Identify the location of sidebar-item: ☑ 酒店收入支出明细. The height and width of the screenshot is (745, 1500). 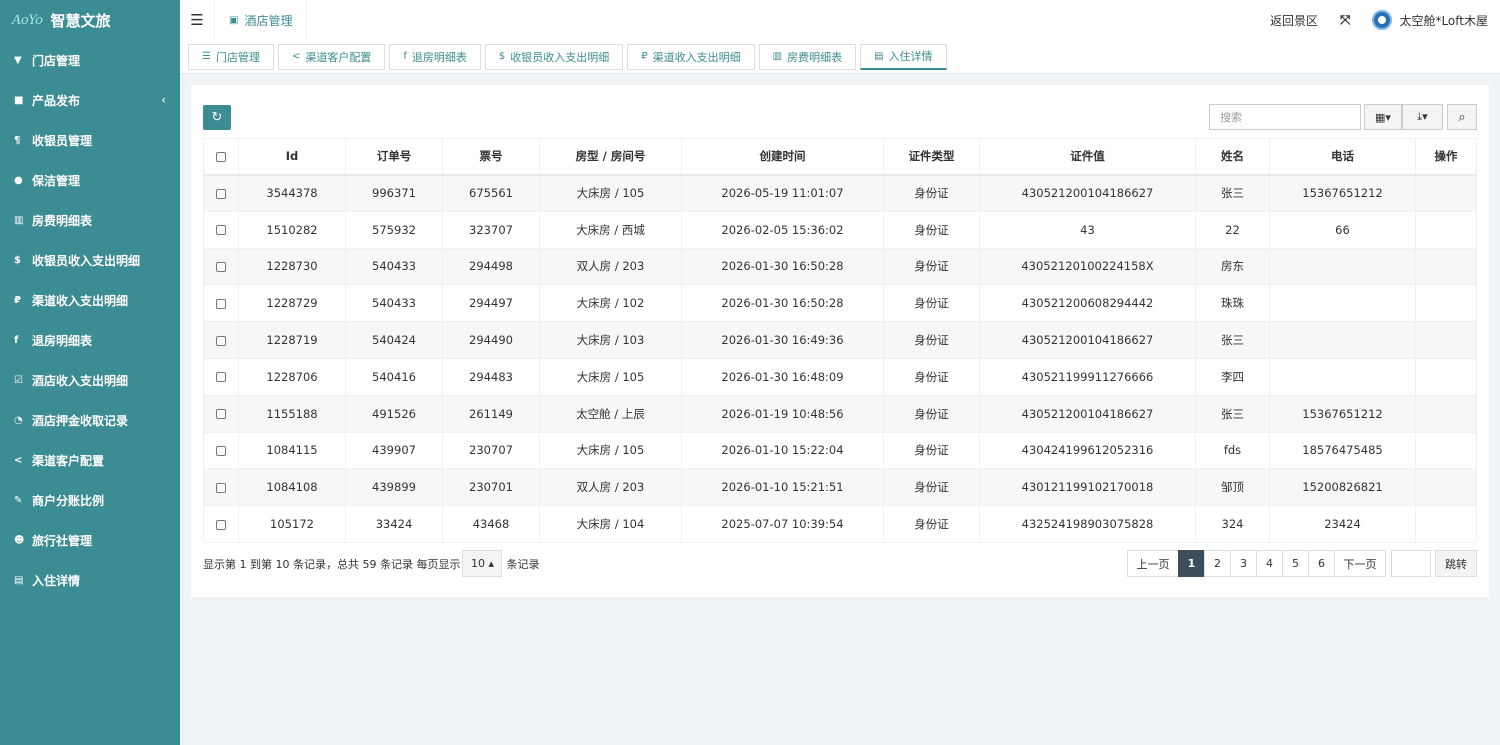
(90, 380).